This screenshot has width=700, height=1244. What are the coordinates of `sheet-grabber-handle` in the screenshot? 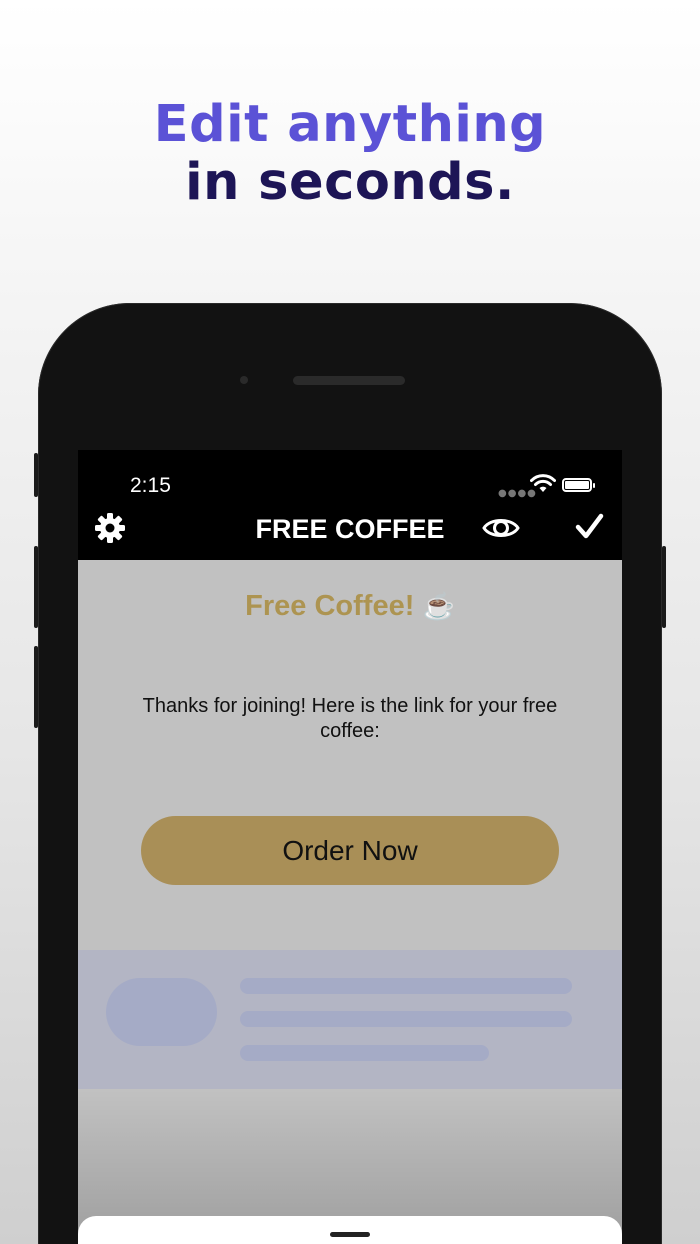 It's located at (350, 1234).